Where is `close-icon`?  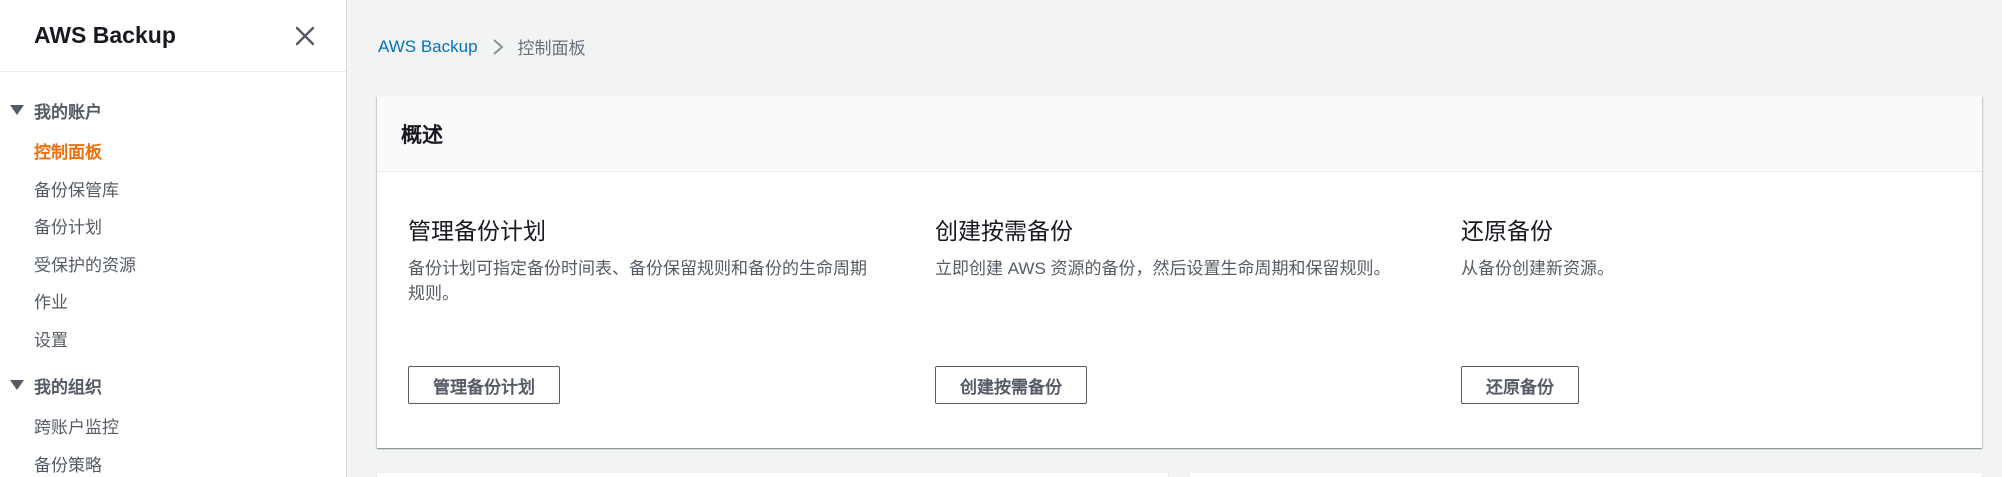
close-icon is located at coordinates (305, 36).